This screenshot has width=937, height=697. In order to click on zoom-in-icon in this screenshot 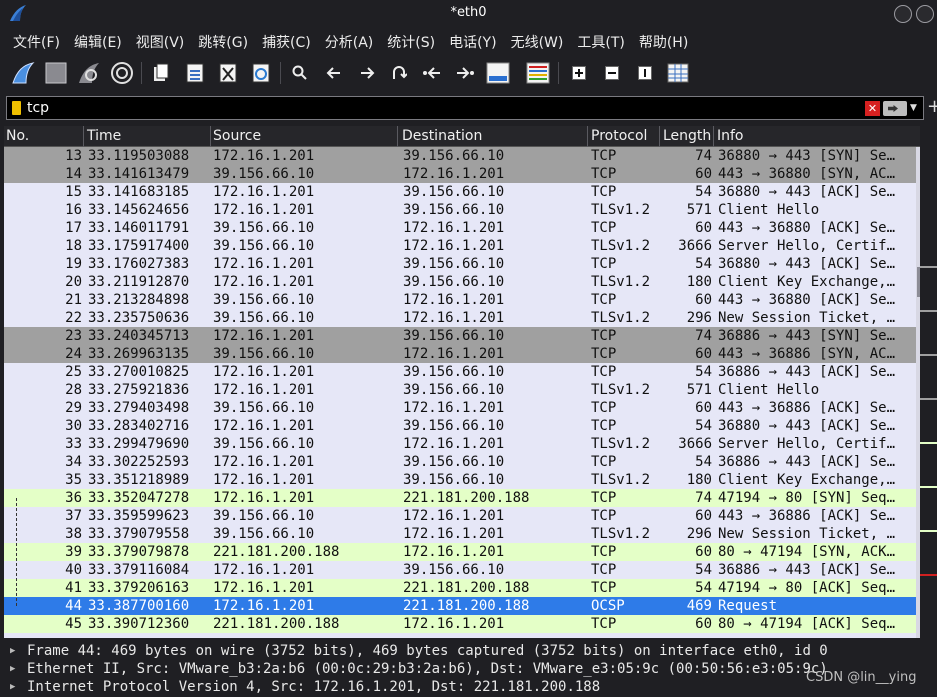, I will do `click(579, 73)`.